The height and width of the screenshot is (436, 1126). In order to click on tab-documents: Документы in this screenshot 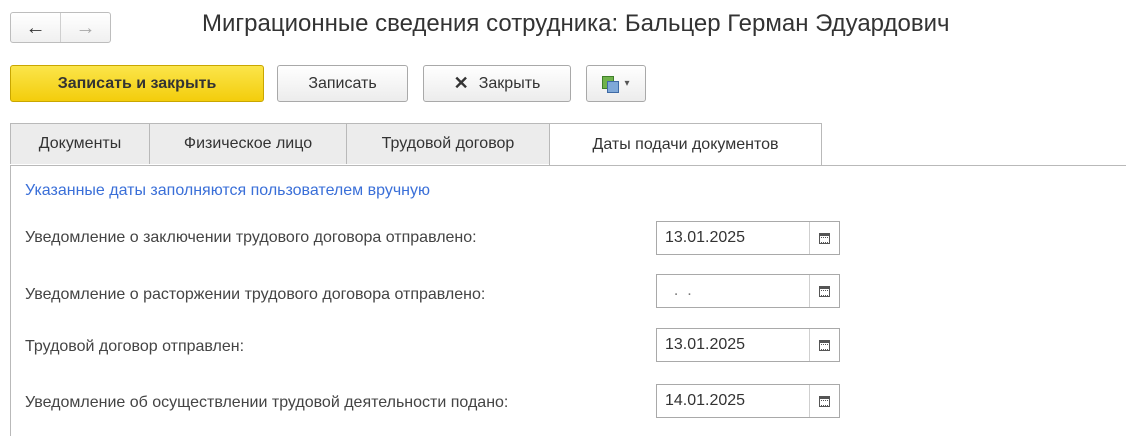, I will do `click(80, 143)`.